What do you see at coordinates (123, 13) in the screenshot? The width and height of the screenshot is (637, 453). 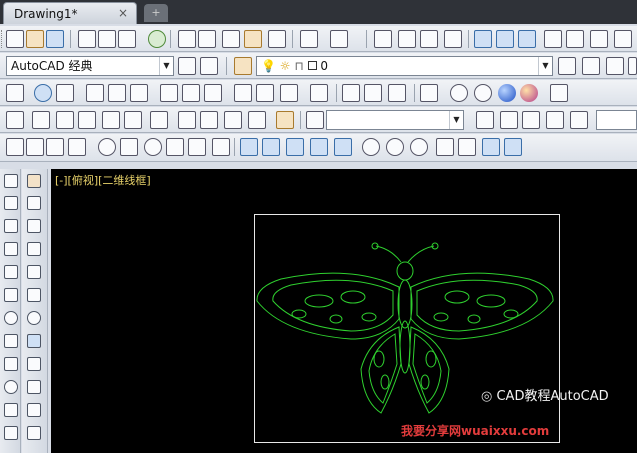 I see `close-icon: ×` at bounding box center [123, 13].